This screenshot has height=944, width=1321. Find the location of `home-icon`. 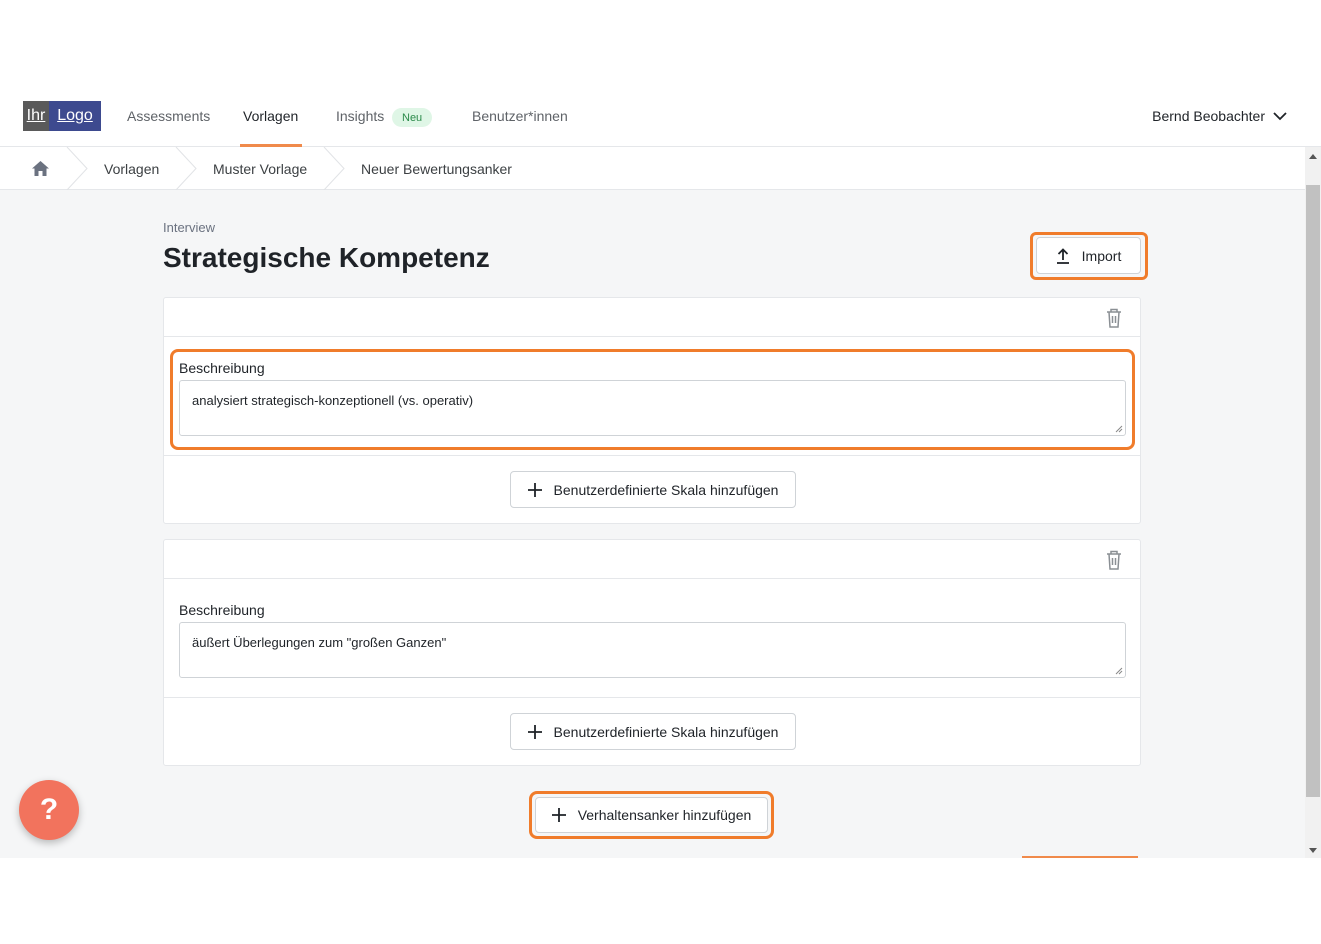

home-icon is located at coordinates (40, 168).